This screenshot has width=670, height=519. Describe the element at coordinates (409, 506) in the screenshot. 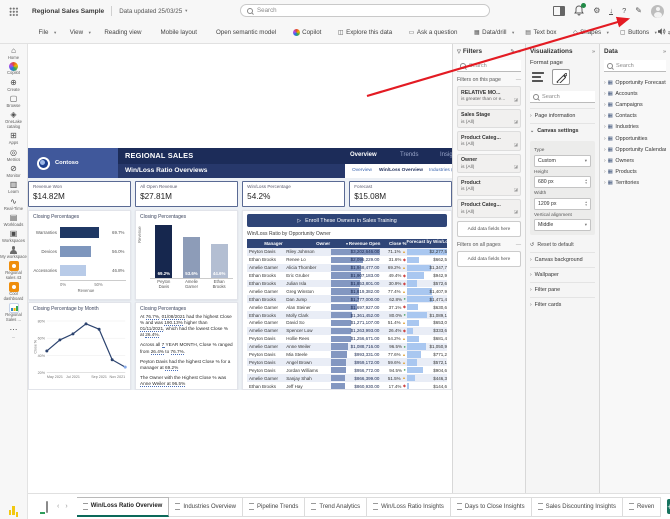

I see `page-tab: Win/Loss Ratio Insights` at that location.